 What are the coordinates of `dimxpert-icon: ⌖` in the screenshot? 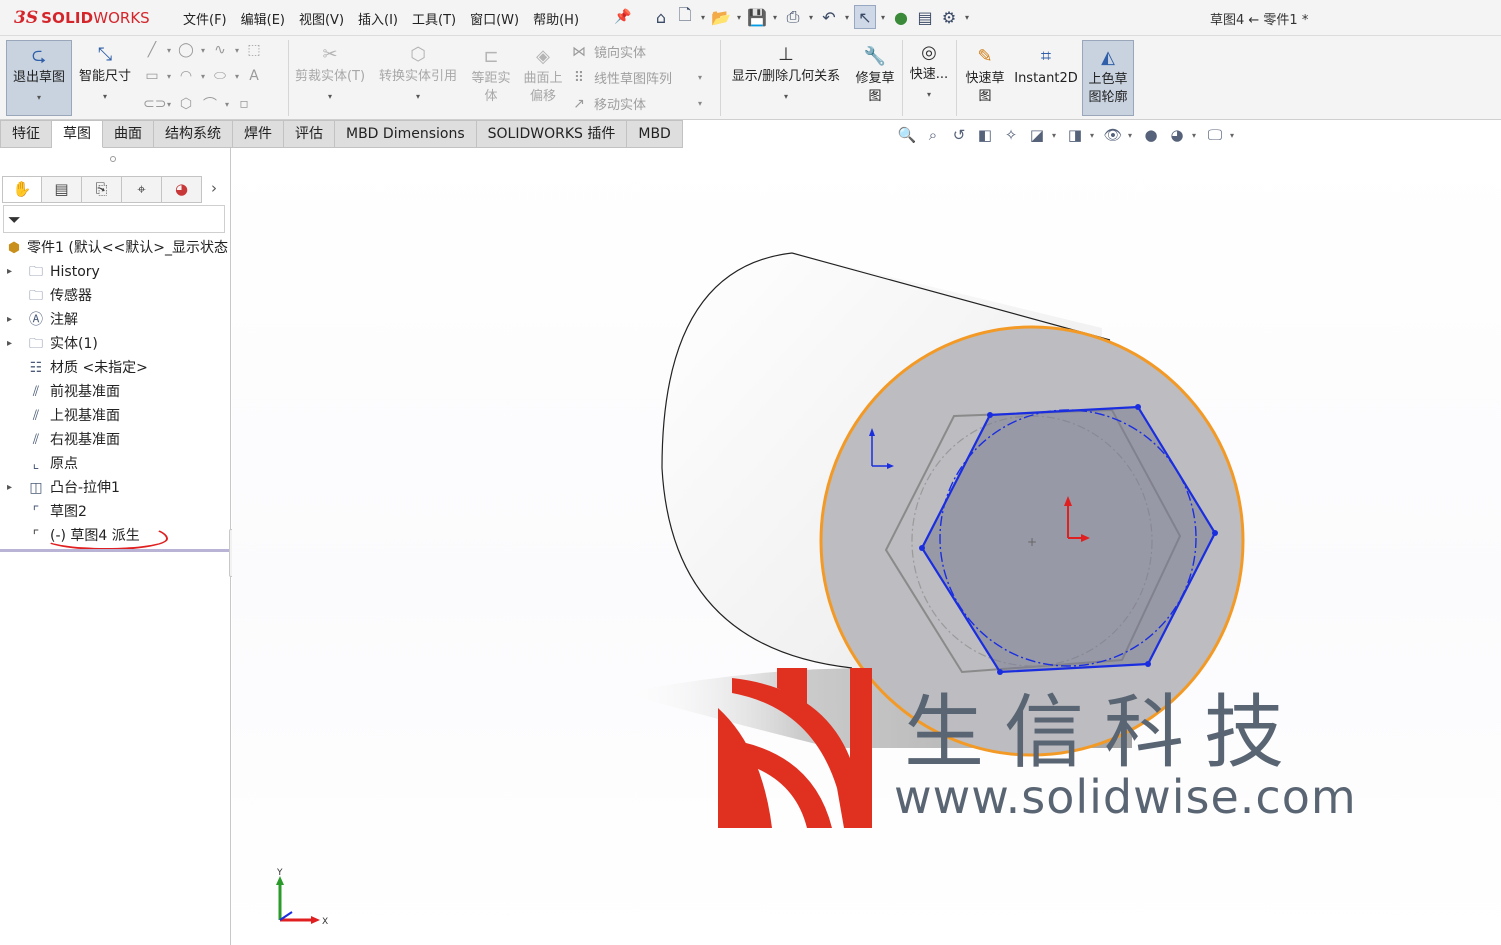 It's located at (142, 189).